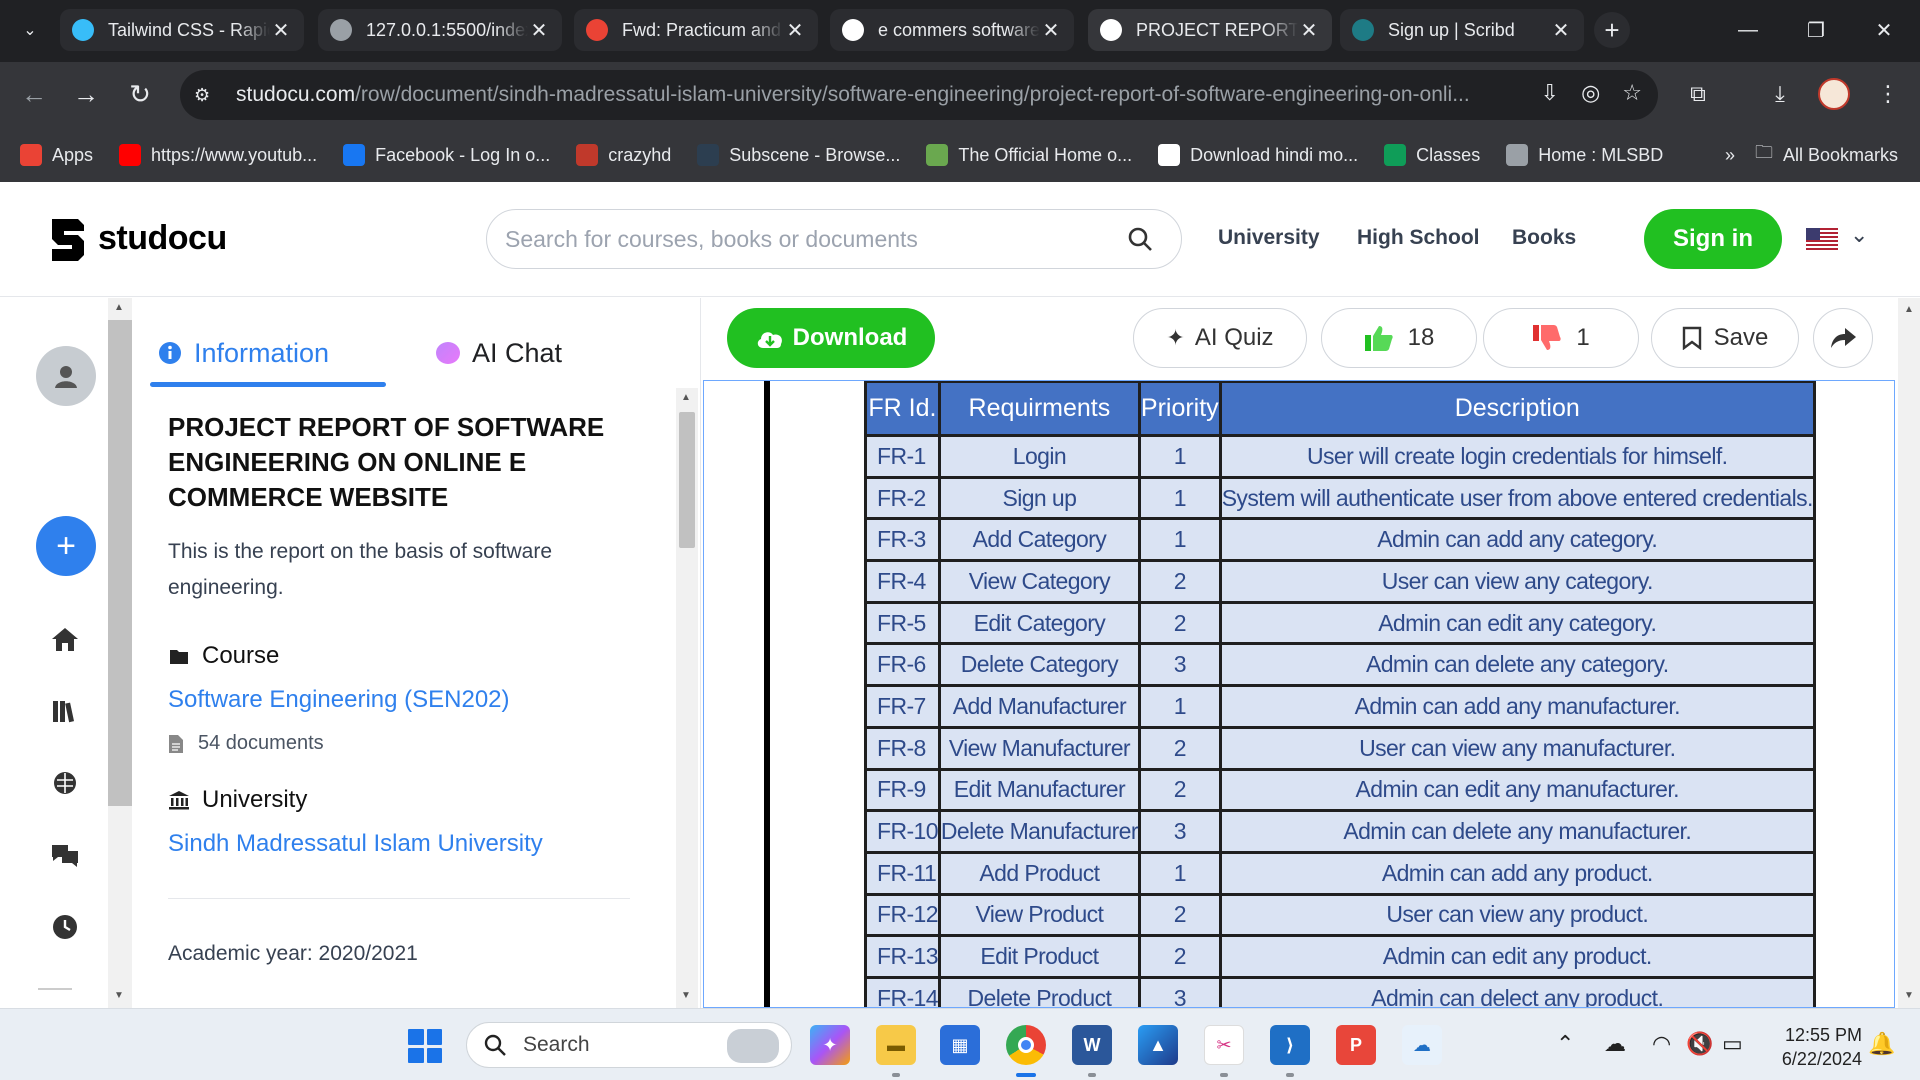  What do you see at coordinates (1698, 94) in the screenshot?
I see `extensions-icon: ⧉` at bounding box center [1698, 94].